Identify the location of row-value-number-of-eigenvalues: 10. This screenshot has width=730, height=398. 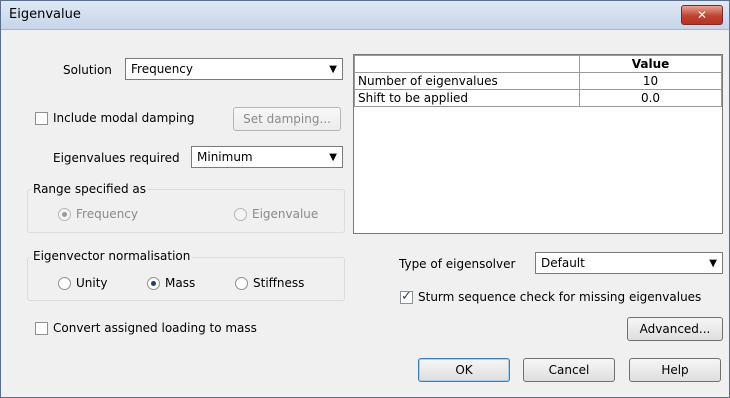
(650, 81).